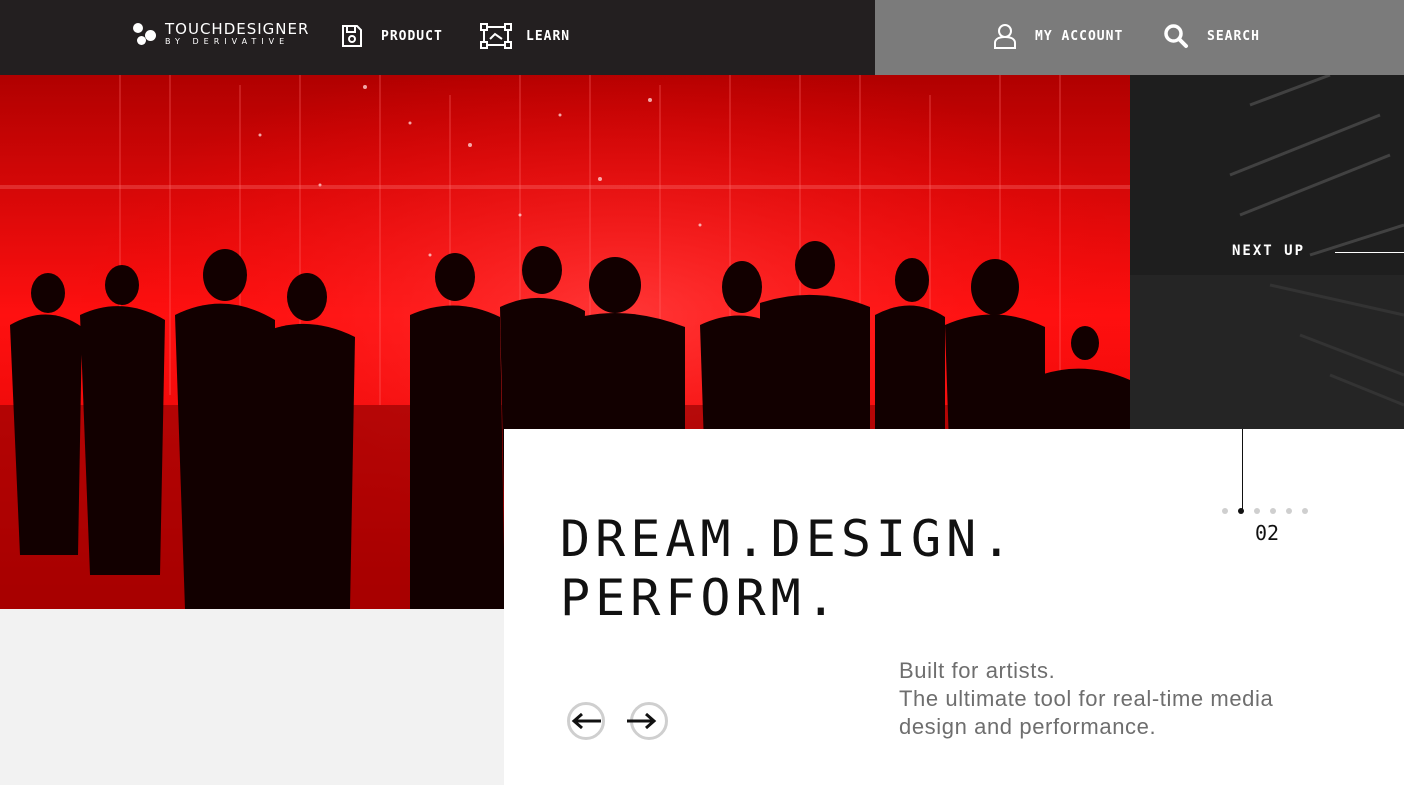  Describe the element at coordinates (788, 539) in the screenshot. I see `headline-line-1: DREAM.DESIGN.` at that location.